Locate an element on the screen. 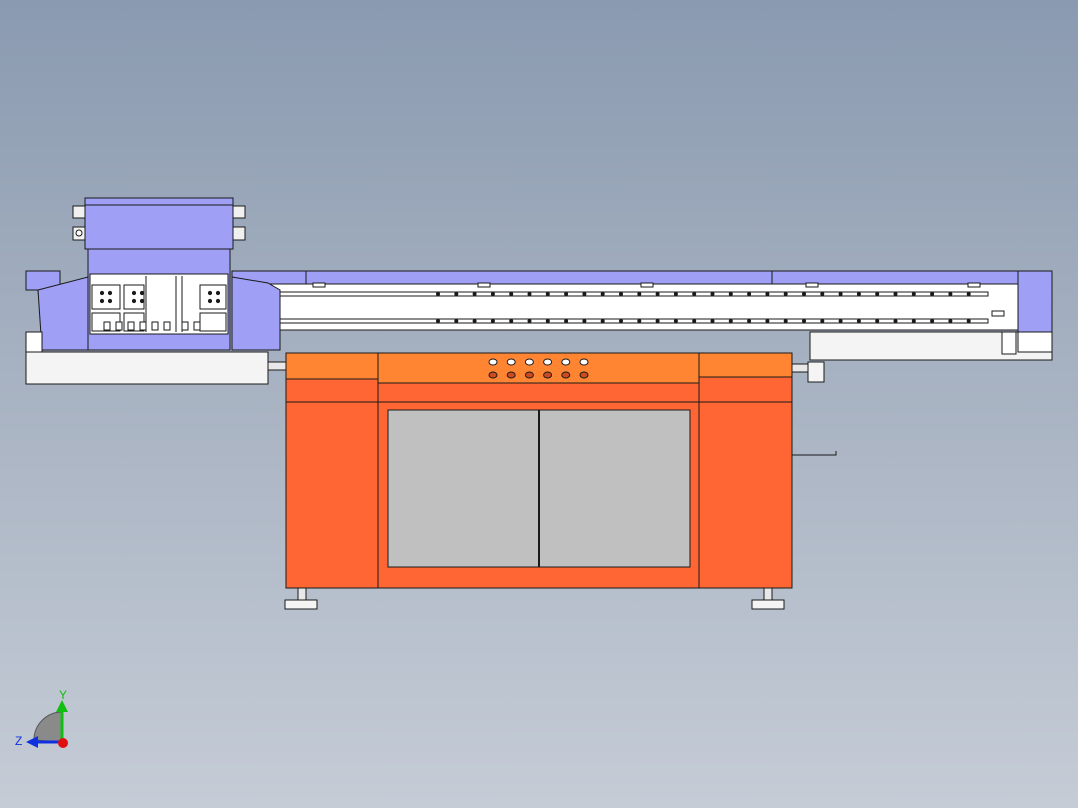 This screenshot has height=808, width=1078. carriage-top-housing is located at coordinates (159, 223).